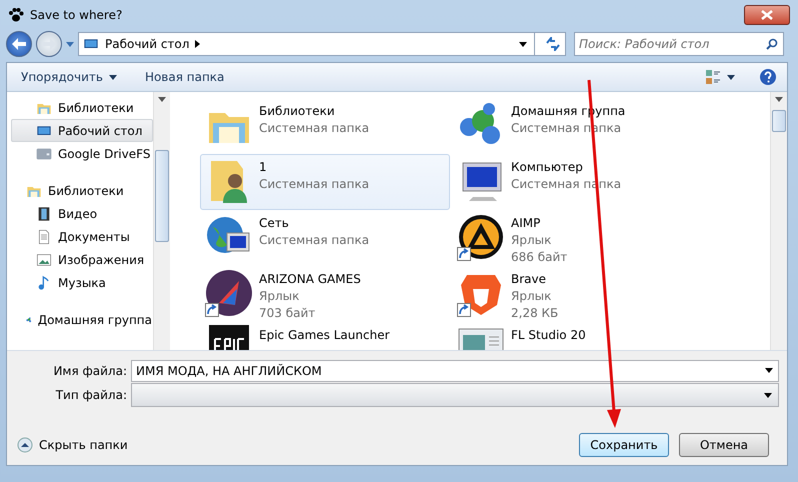  Describe the element at coordinates (548, 335) in the screenshot. I see `file-name: FL Studio 20` at that location.